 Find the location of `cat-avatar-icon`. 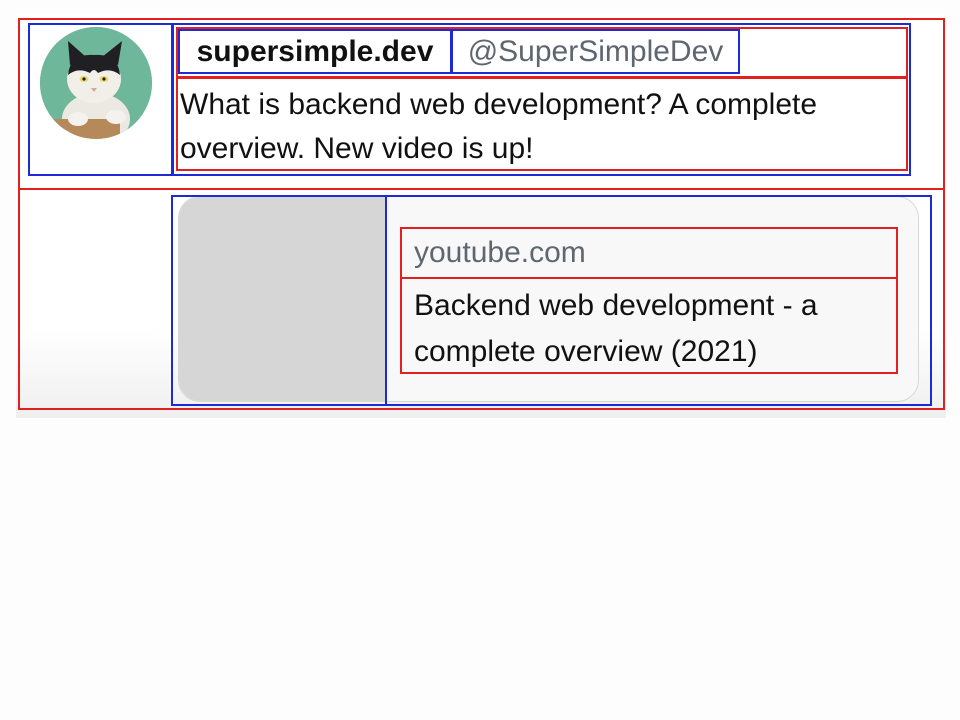

cat-avatar-icon is located at coordinates (96, 83).